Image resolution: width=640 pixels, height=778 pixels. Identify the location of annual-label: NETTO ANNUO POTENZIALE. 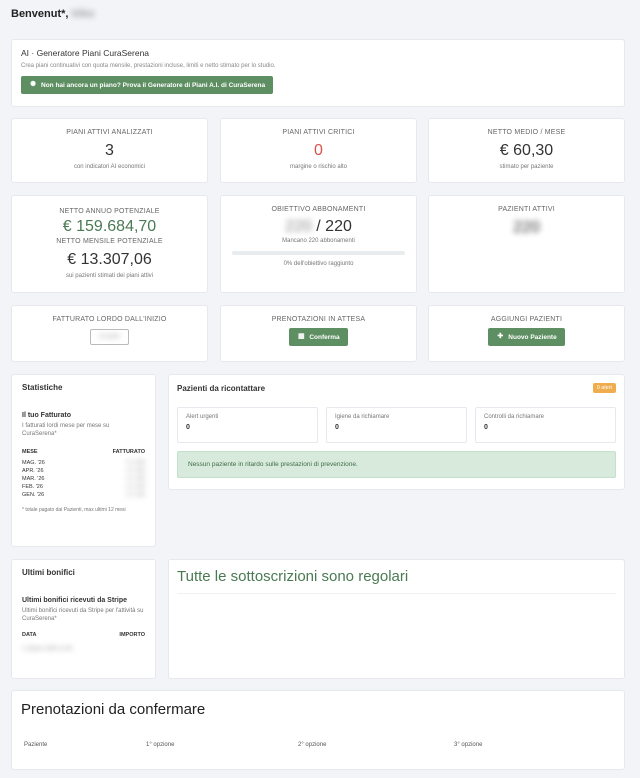
(109, 211).